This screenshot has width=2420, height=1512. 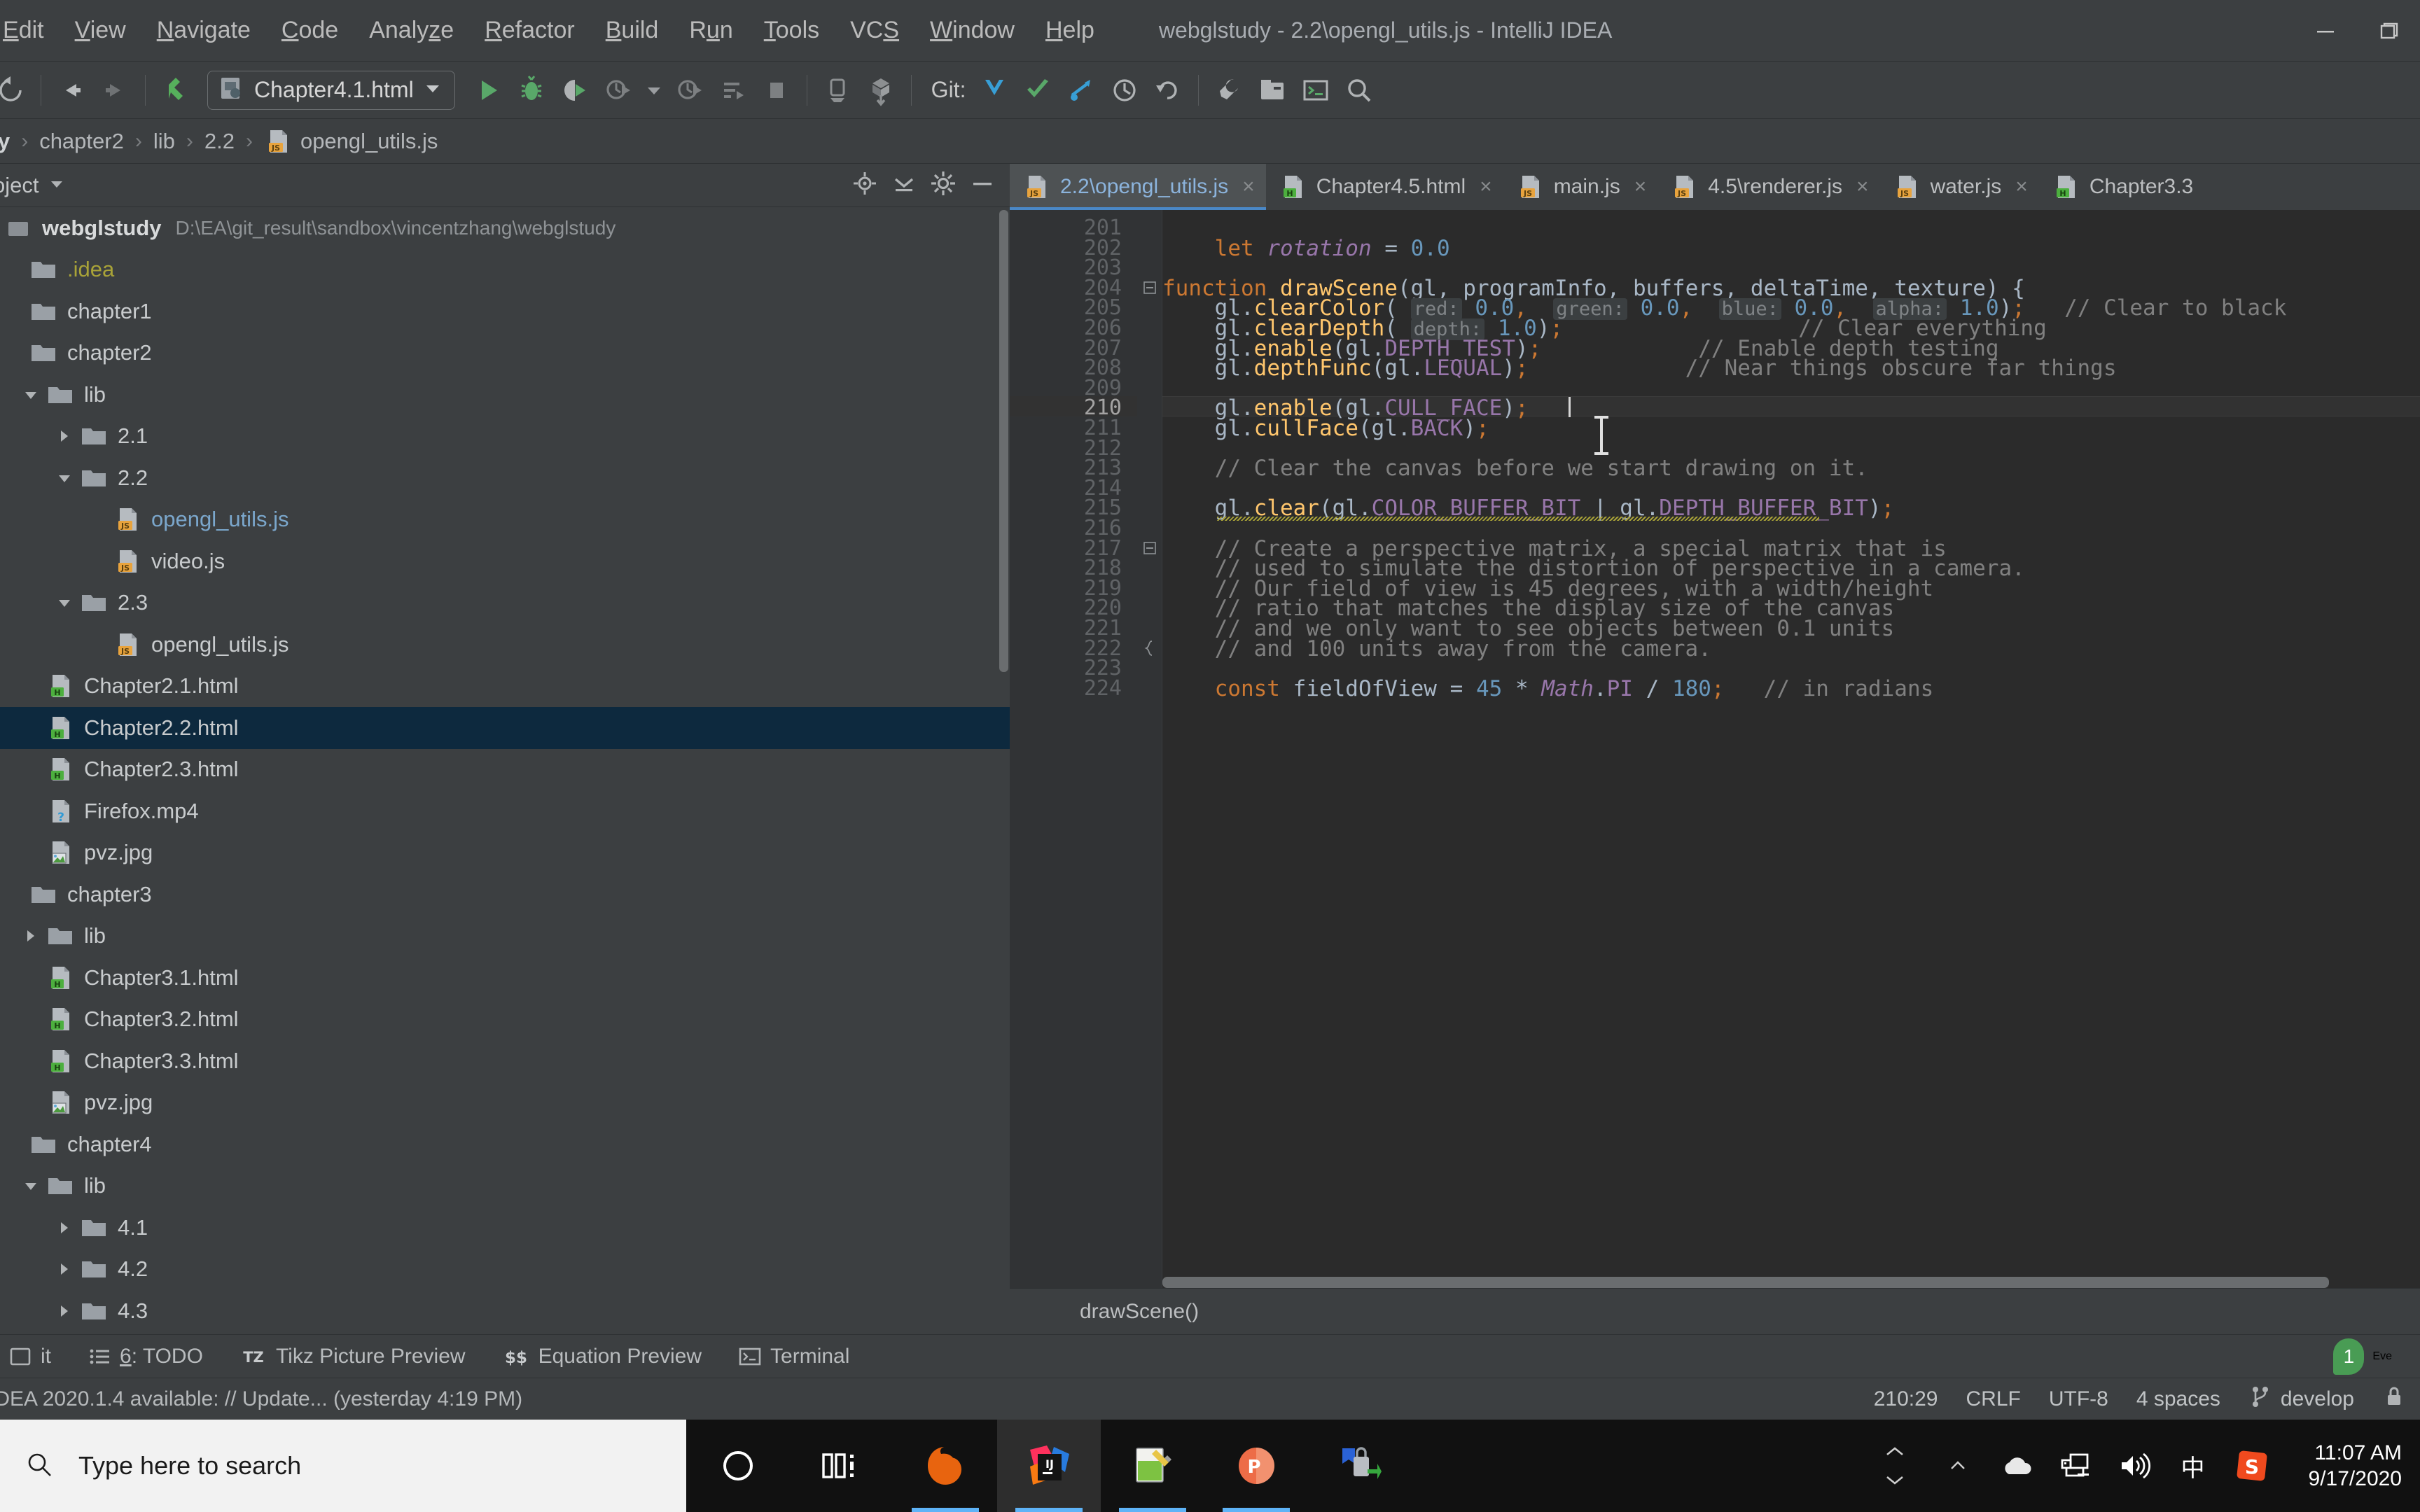 I want to click on run-with-coverage-icon, so click(x=575, y=90).